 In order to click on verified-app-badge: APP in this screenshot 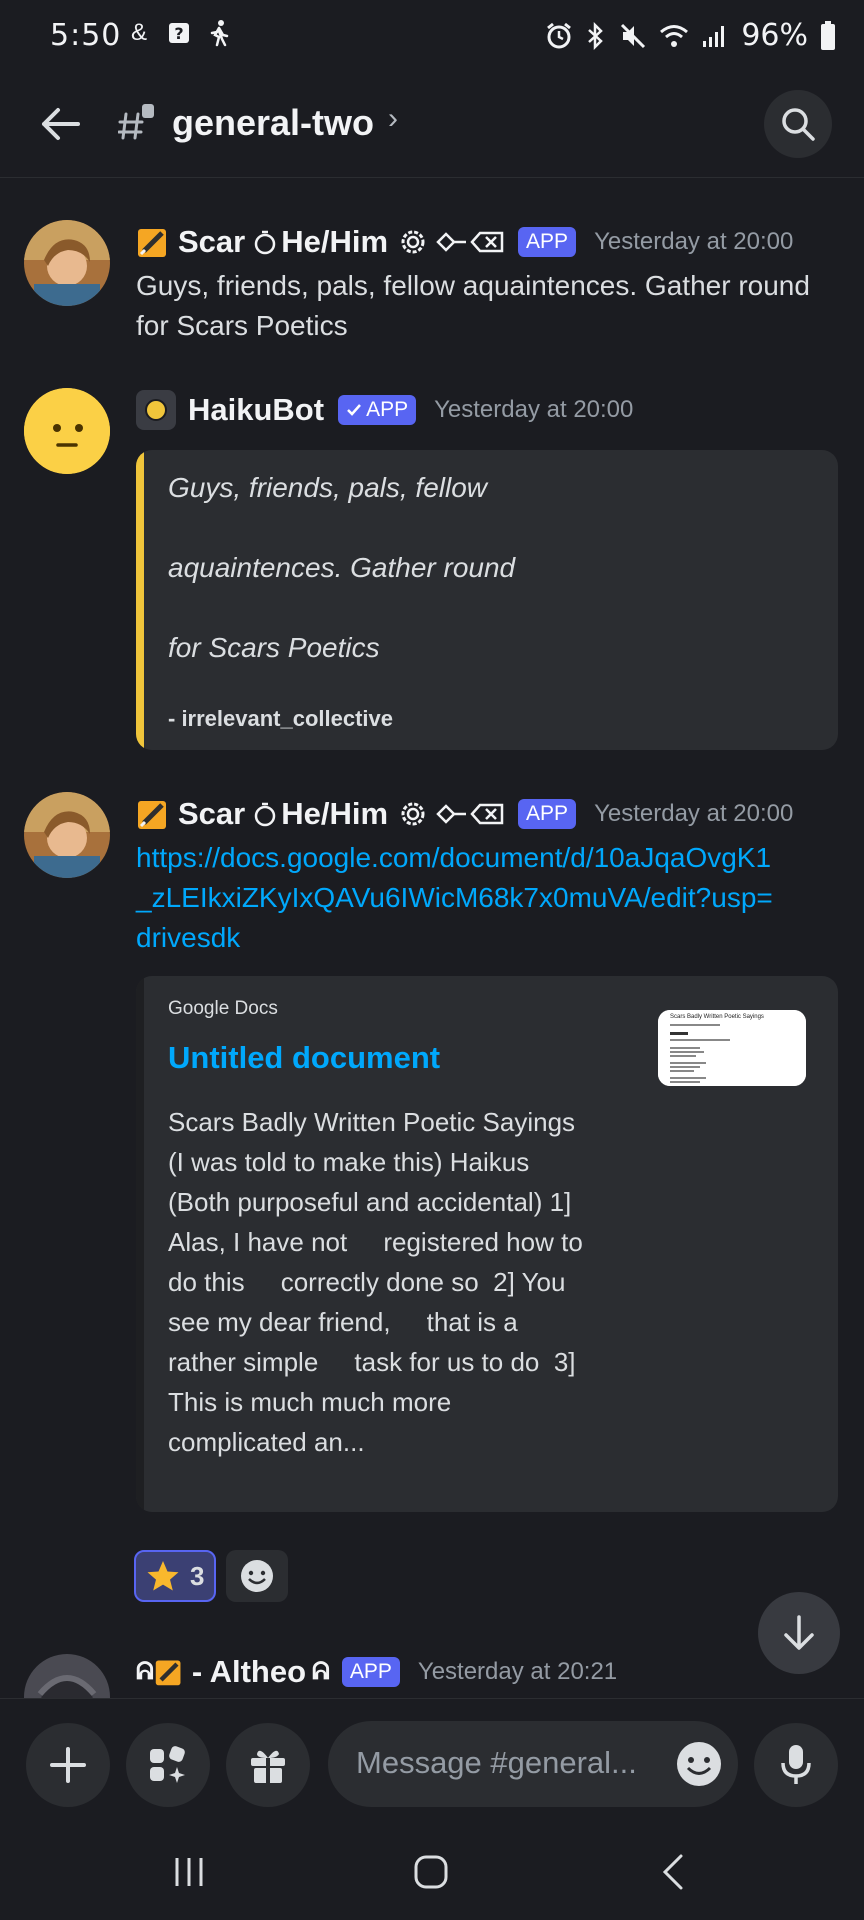, I will do `click(377, 410)`.